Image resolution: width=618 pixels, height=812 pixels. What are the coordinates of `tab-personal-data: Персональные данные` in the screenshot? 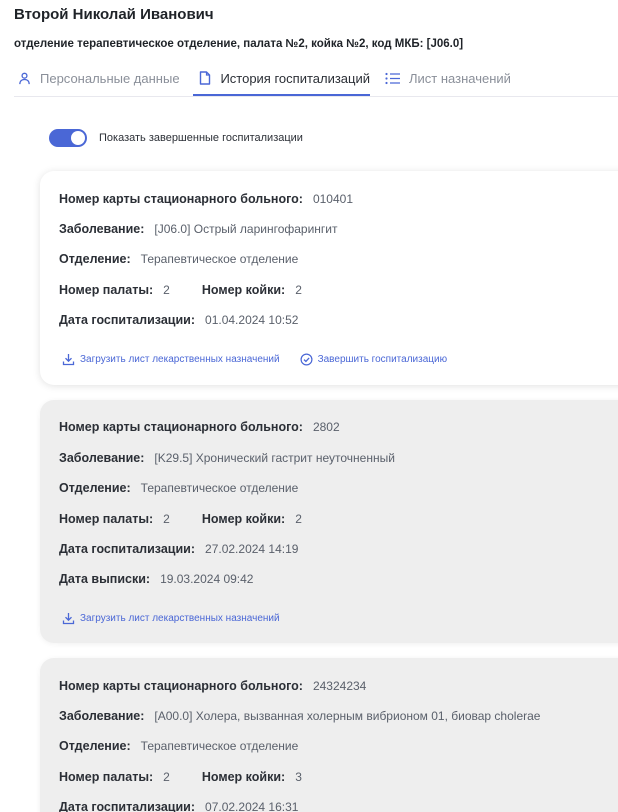 It's located at (98, 78).